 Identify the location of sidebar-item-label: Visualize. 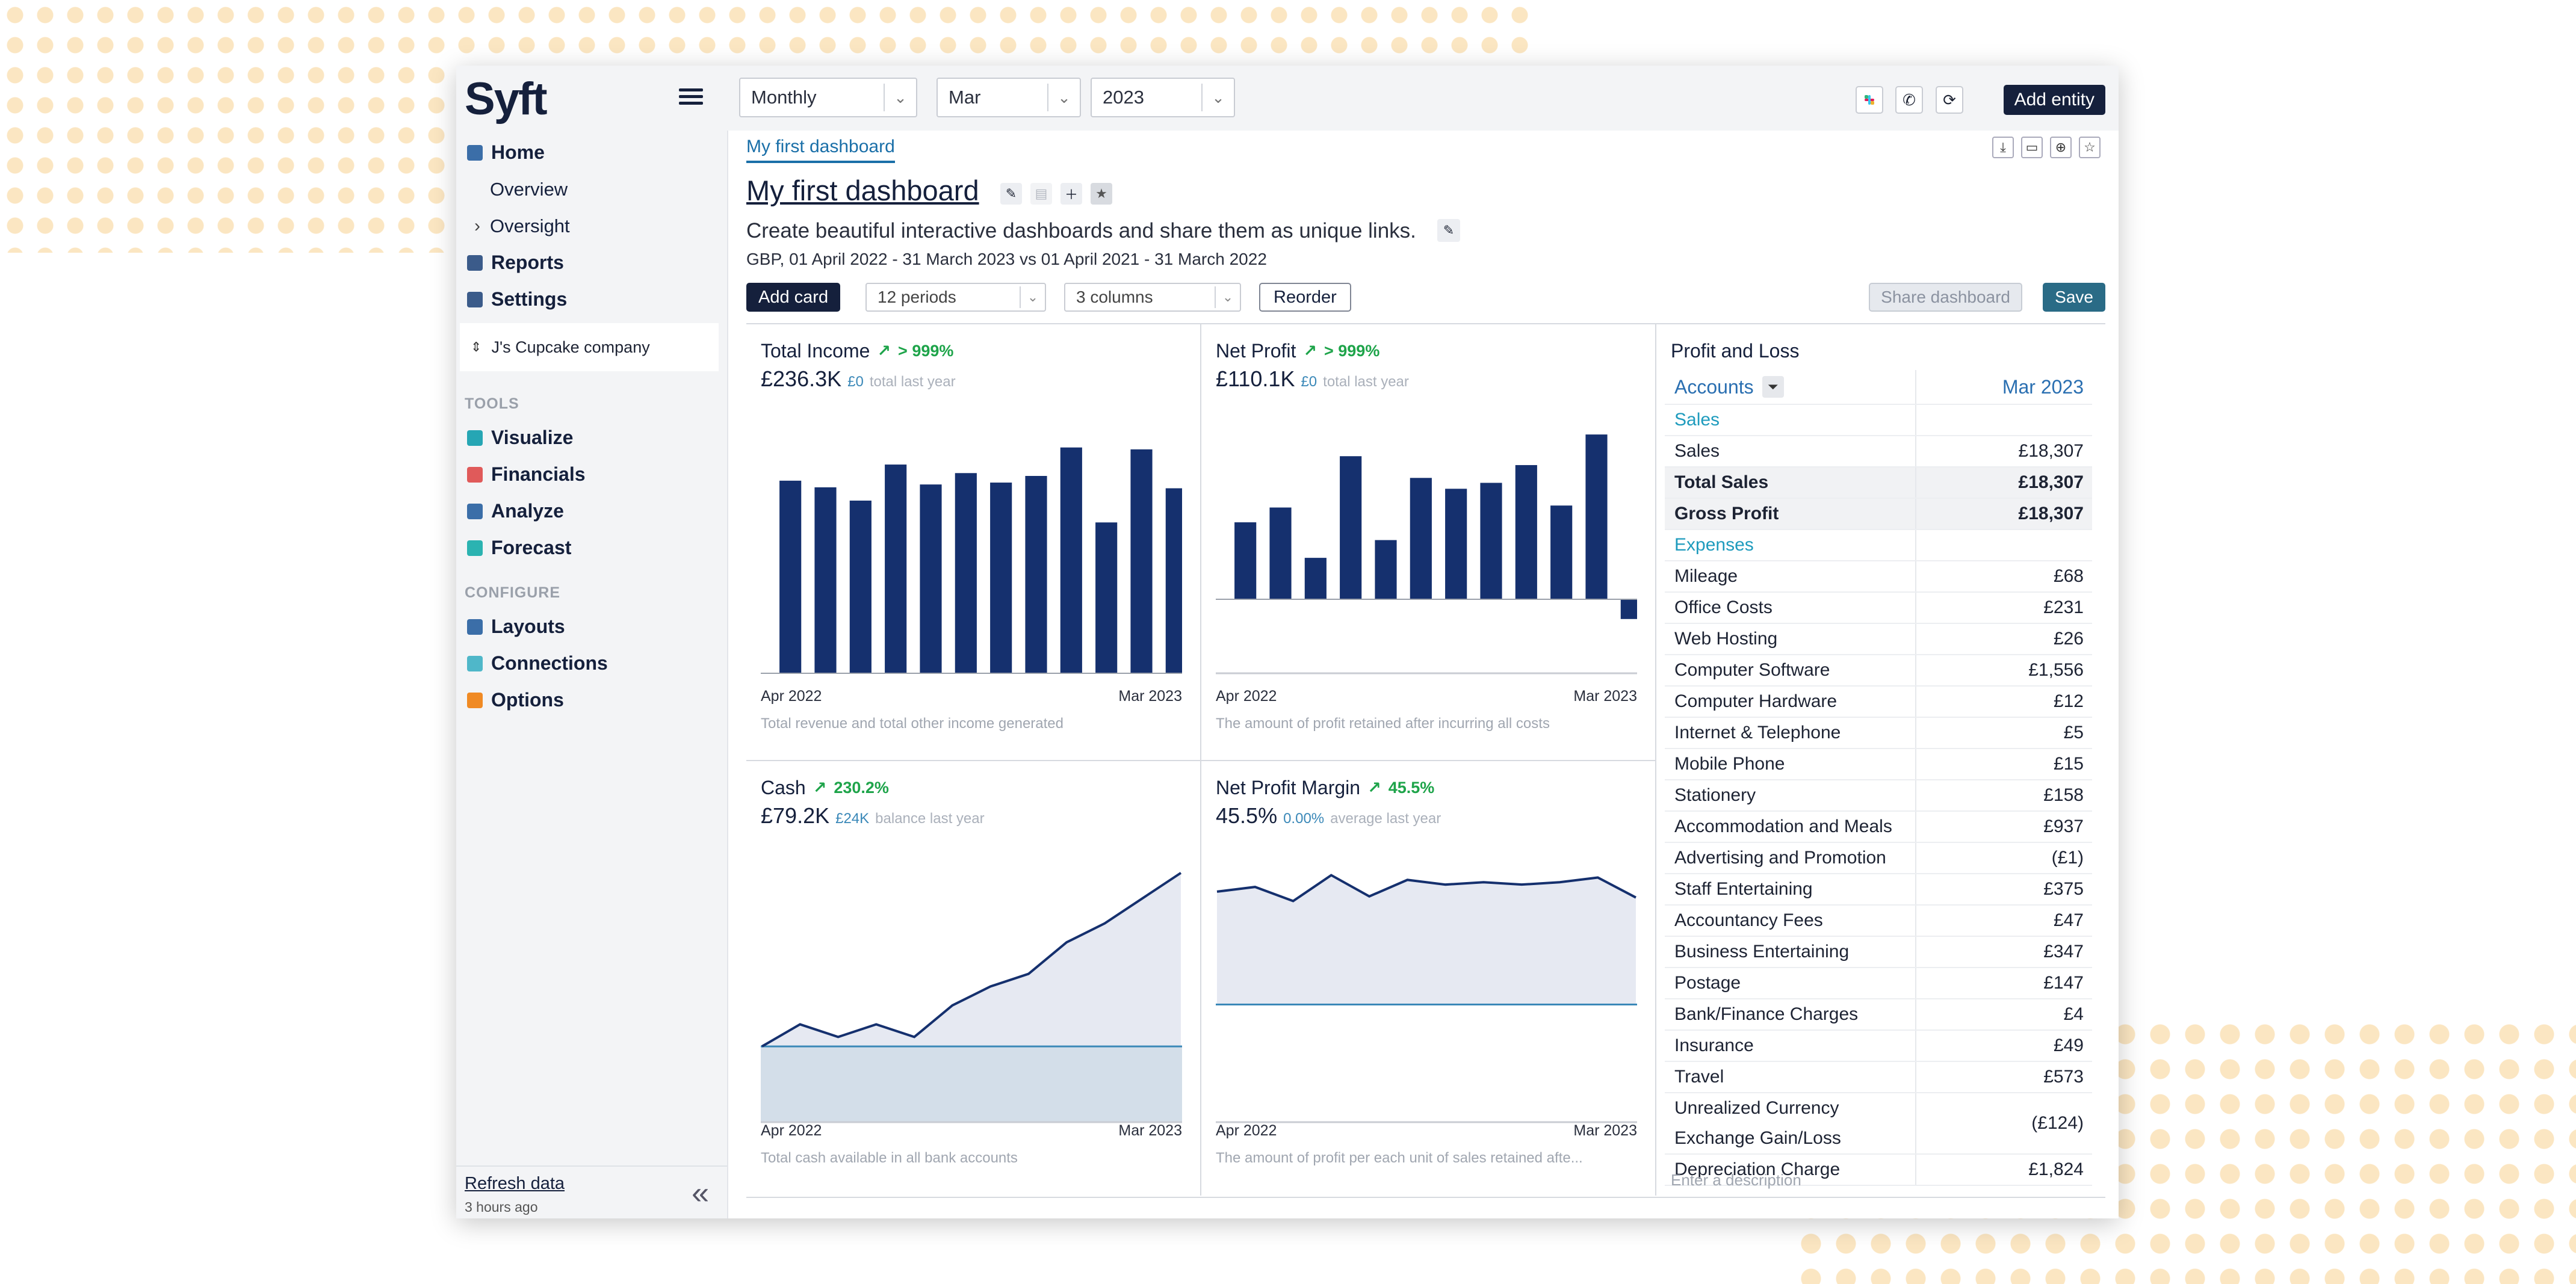
(532, 438).